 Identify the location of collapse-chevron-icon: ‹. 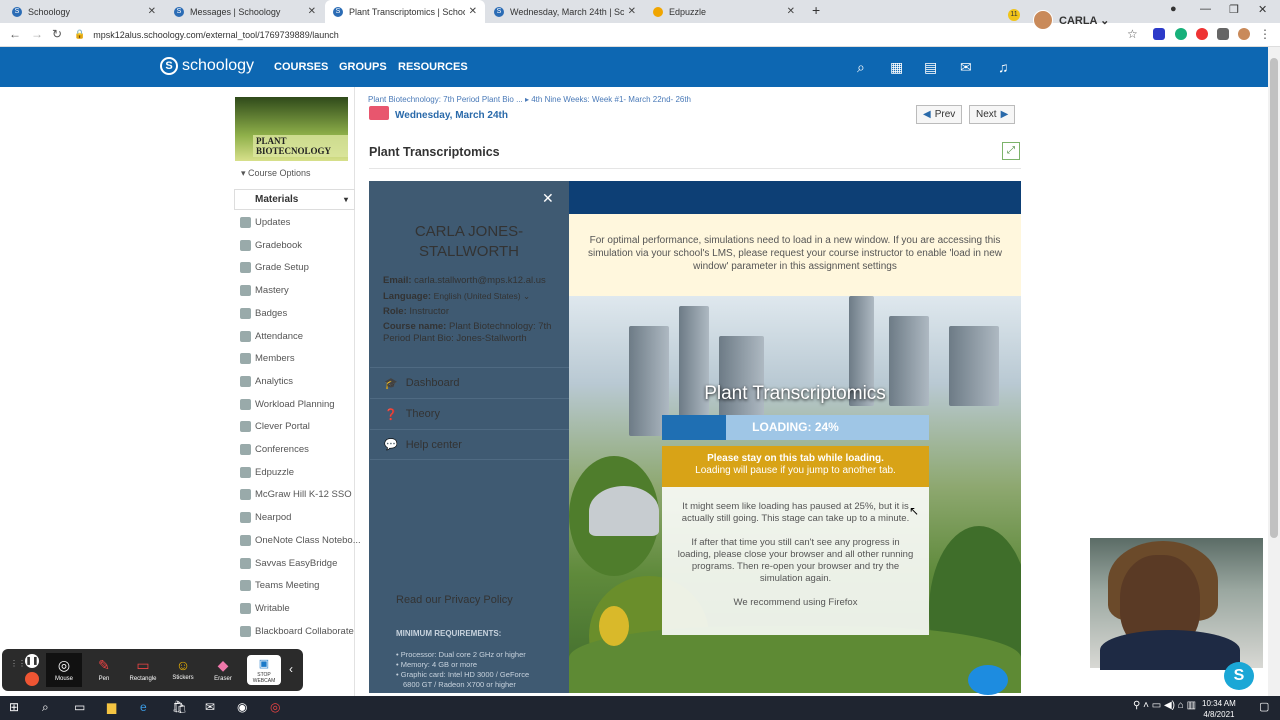
(291, 669).